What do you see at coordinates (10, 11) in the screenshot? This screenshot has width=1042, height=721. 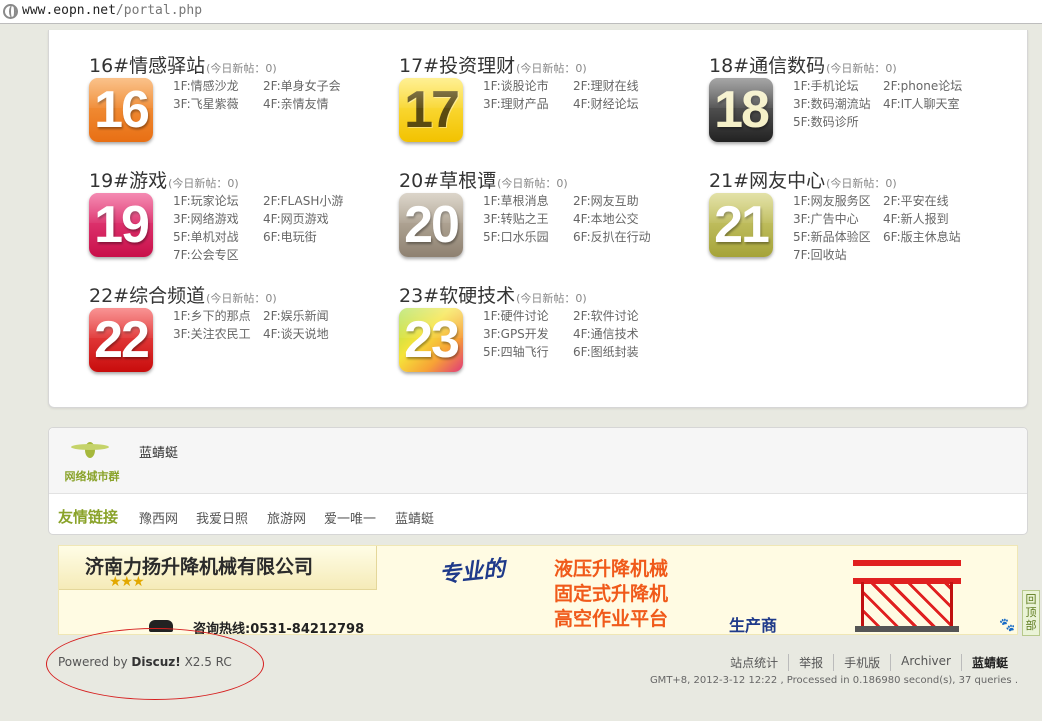 I see `globe-icon` at bounding box center [10, 11].